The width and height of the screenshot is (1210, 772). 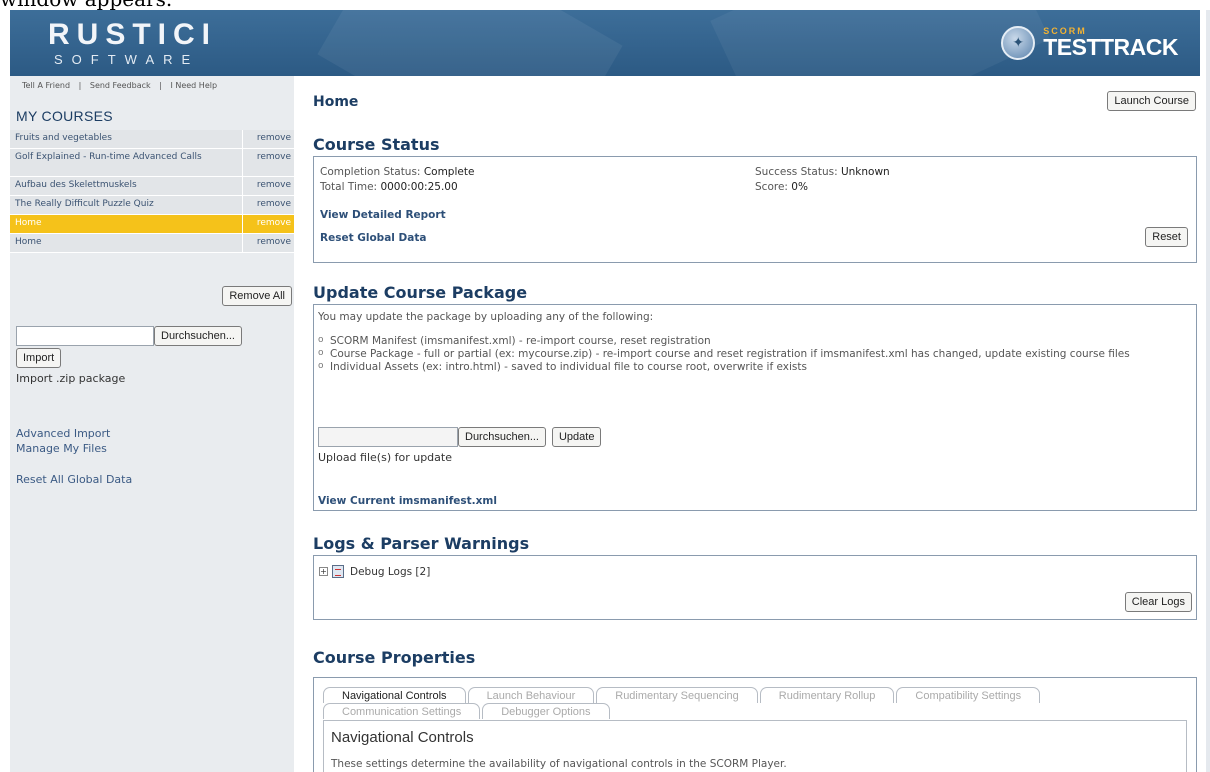 I want to click on view-detailed-report-link: View Detailed Report, so click(x=383, y=215).